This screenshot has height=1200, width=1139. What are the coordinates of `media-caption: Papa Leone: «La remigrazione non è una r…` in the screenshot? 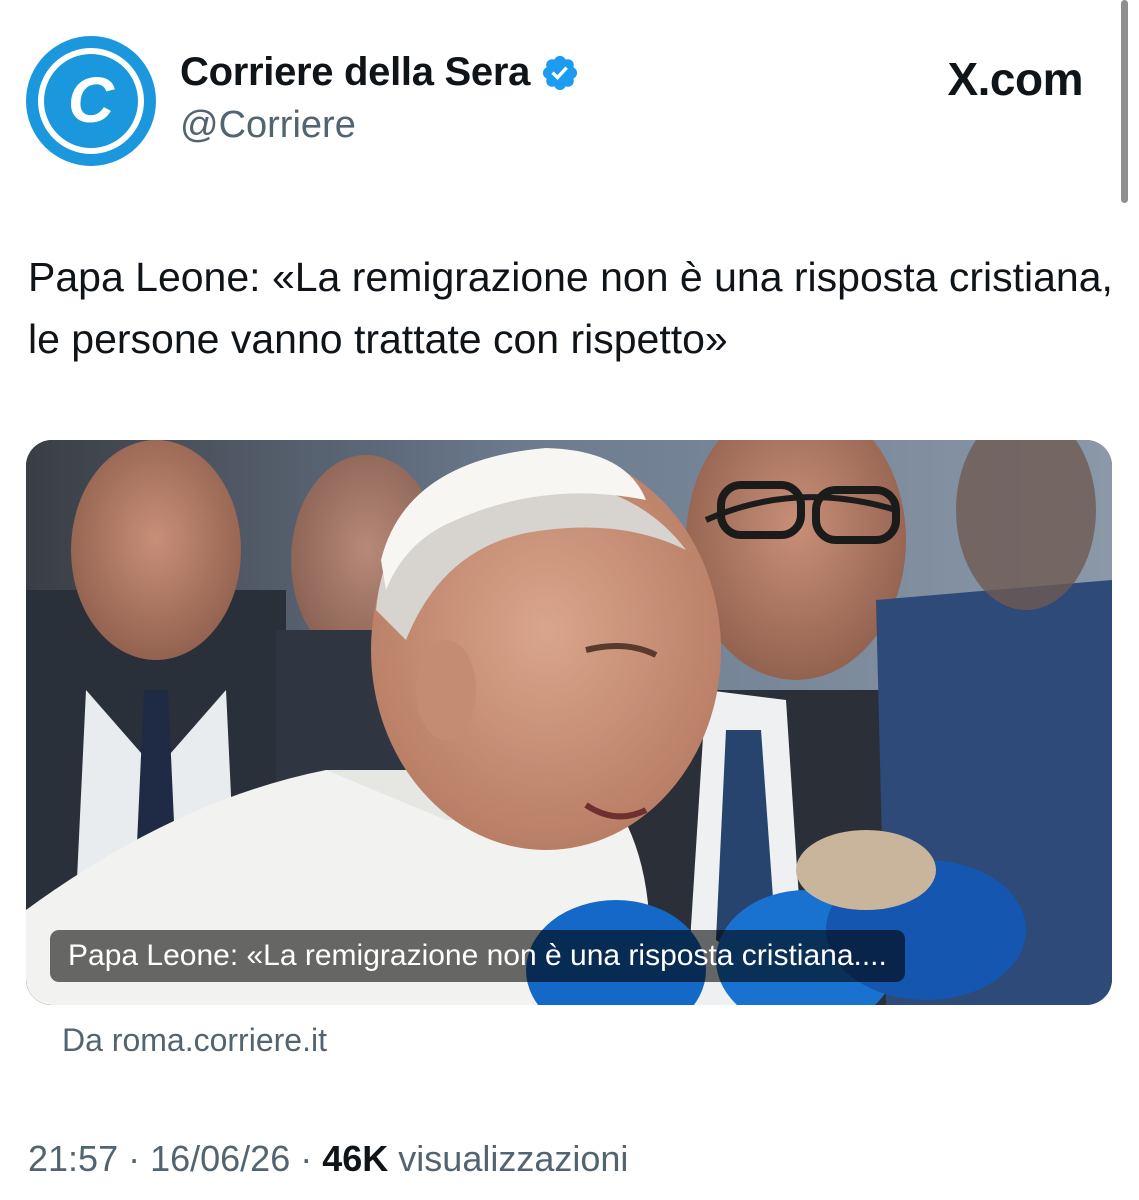 It's located at (477, 956).